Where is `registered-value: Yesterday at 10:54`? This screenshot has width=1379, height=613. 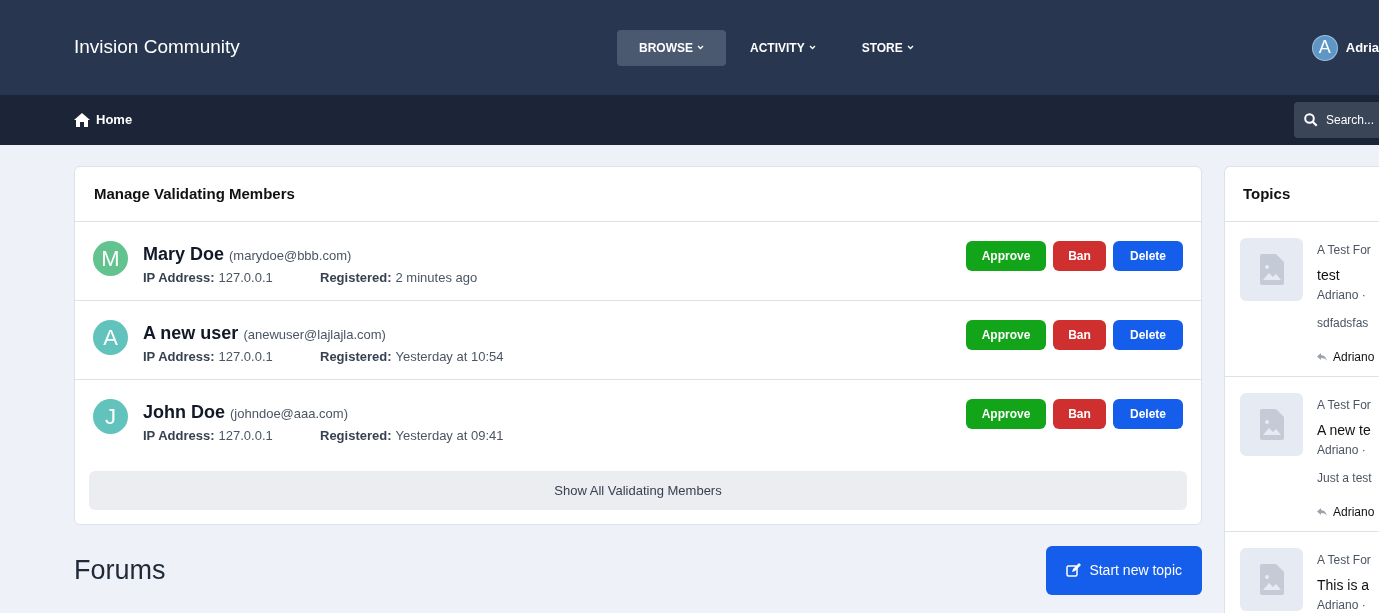 registered-value: Yesterday at 10:54 is located at coordinates (449, 357).